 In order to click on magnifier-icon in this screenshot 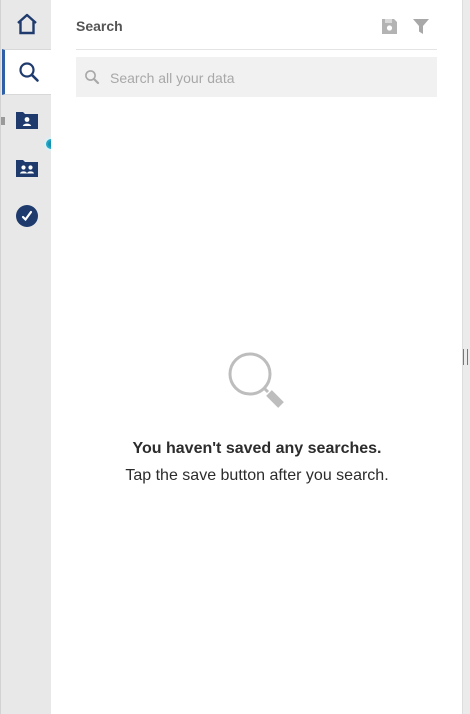, I will do `click(256, 380)`.